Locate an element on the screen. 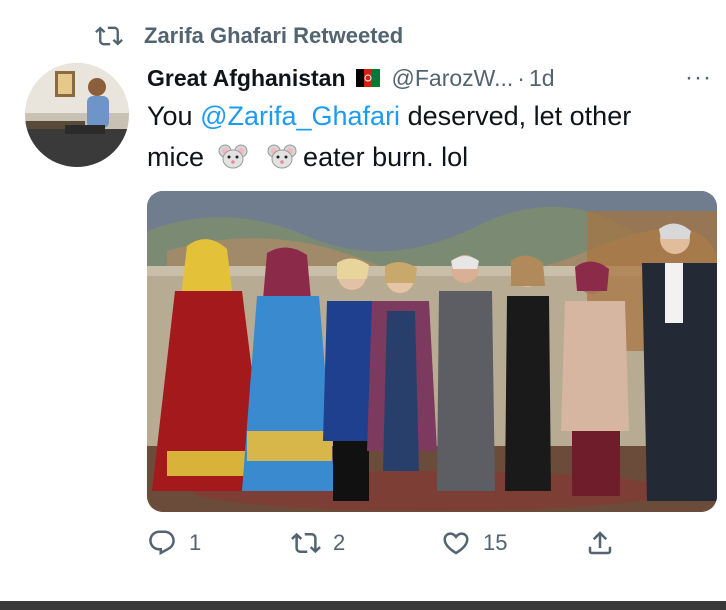 The image size is (726, 610). retweet-label: Zarifa Ghafari Retweeted is located at coordinates (274, 35).